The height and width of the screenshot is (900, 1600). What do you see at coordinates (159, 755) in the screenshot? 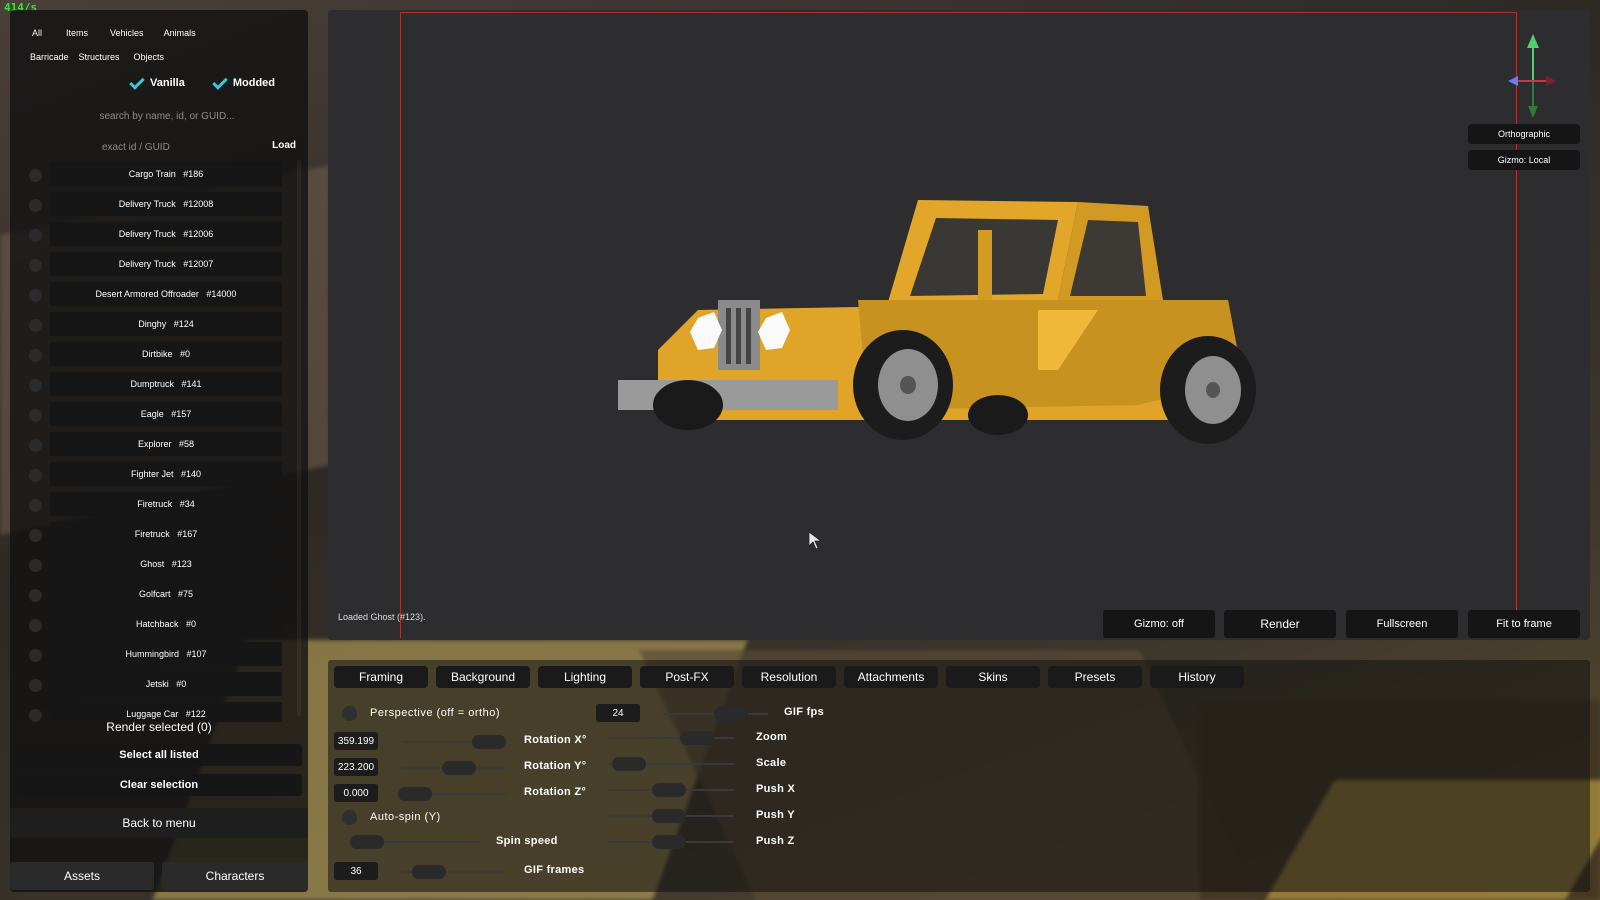
I see `select-all-button: Select all listed` at bounding box center [159, 755].